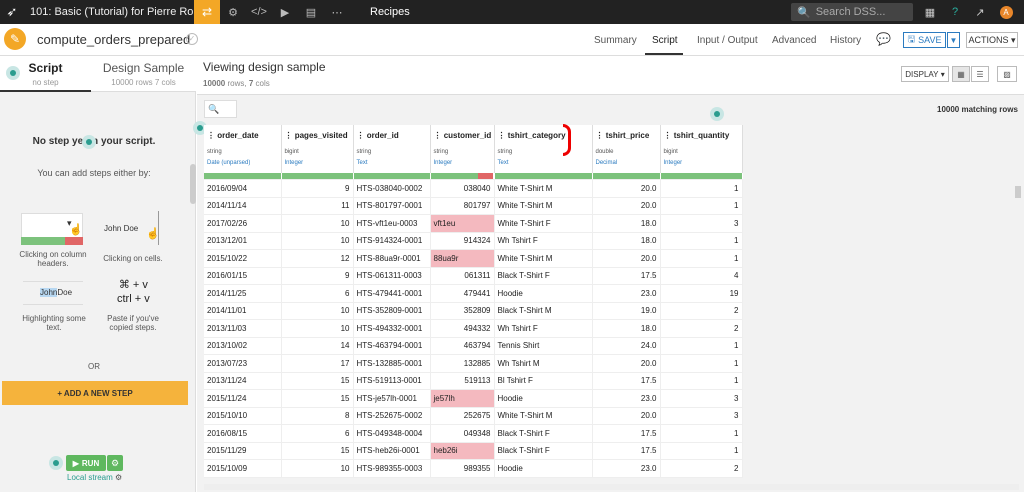 This screenshot has height=492, width=1024. I want to click on table-cell: 2013/11/03, so click(243, 328).